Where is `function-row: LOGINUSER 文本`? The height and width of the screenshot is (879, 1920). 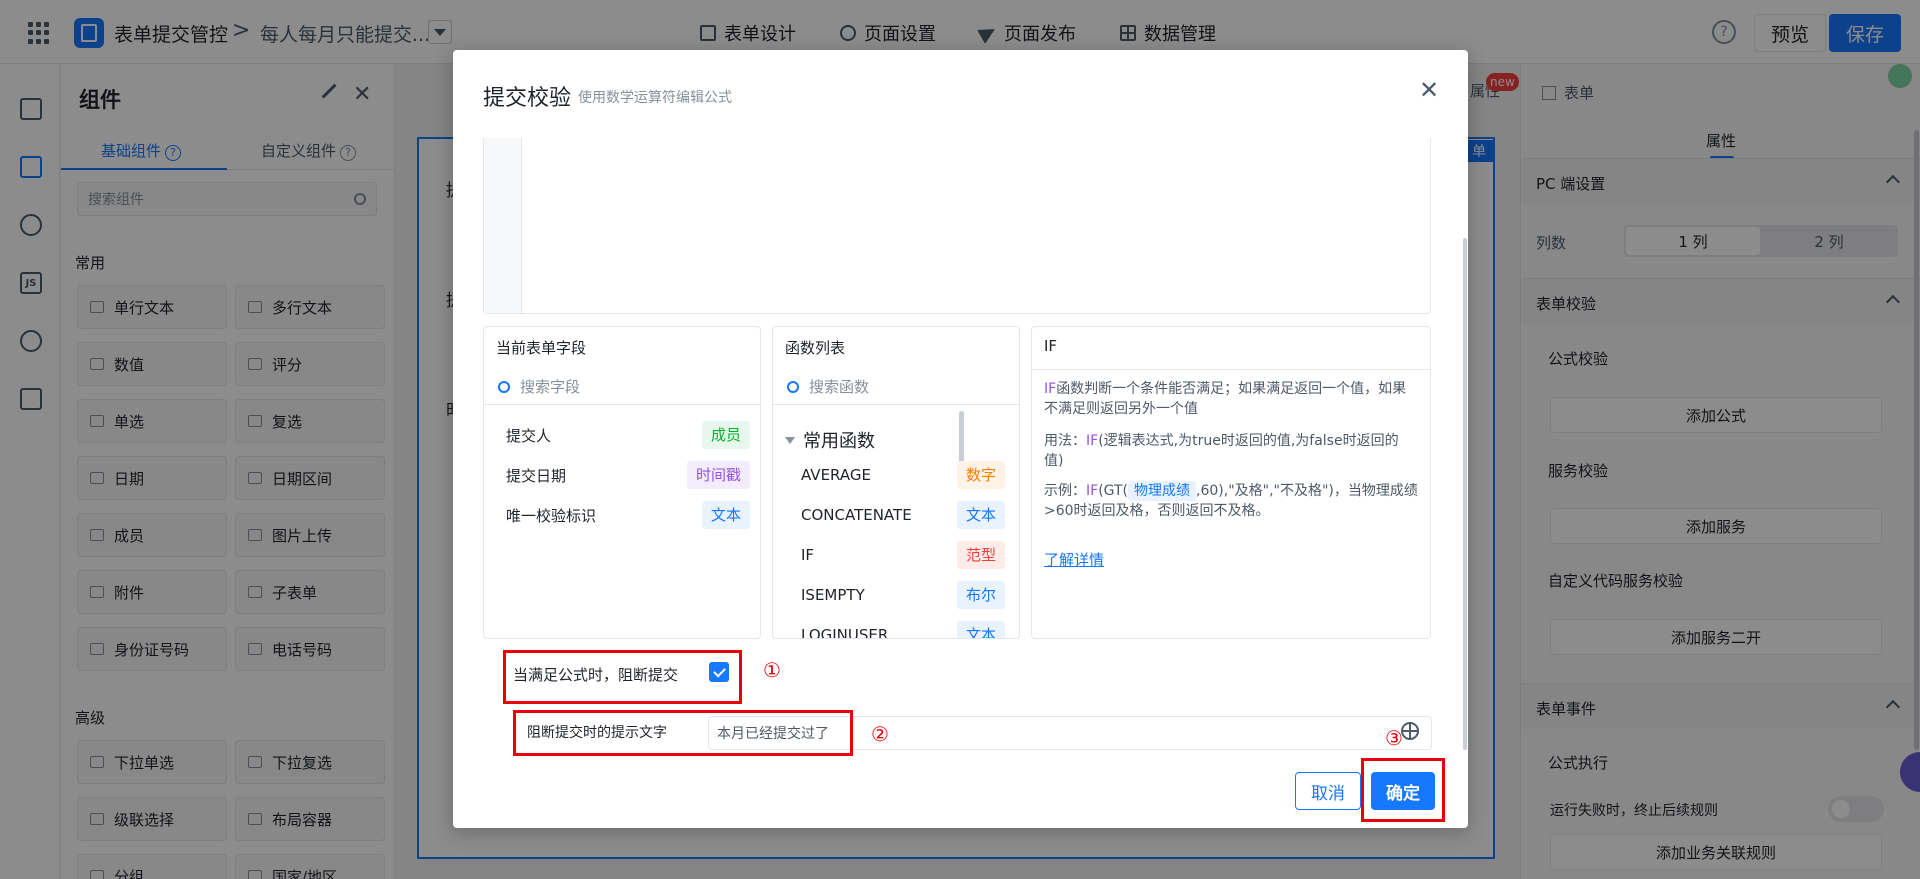
function-row: LOGINUSER 文本 is located at coordinates (903, 629).